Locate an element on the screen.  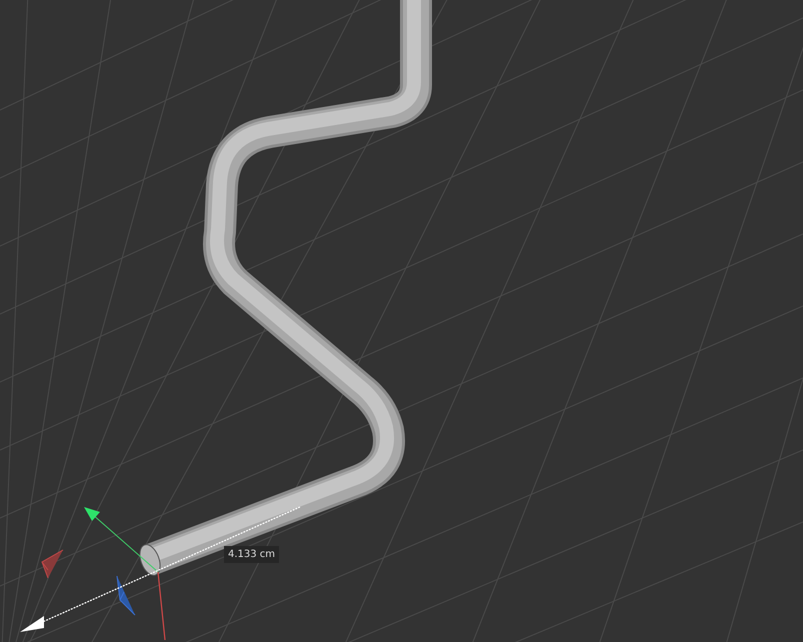
measurement-label: 4.133 cm is located at coordinates (252, 554).